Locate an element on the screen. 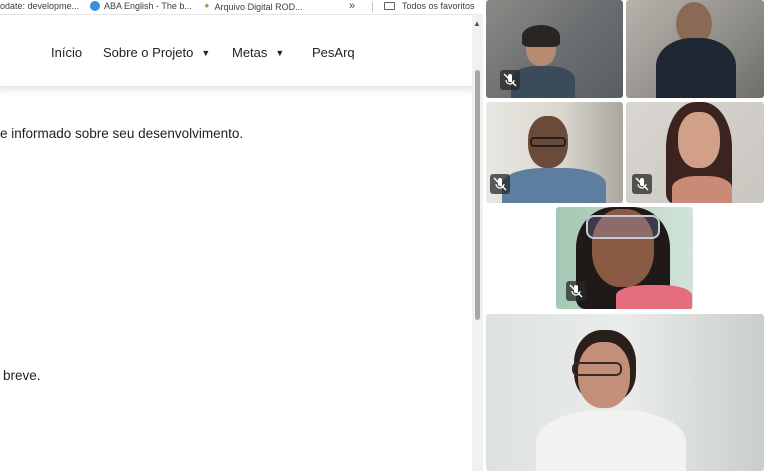  nav-sobre-label: Sobre o Projeto is located at coordinates (148, 52).